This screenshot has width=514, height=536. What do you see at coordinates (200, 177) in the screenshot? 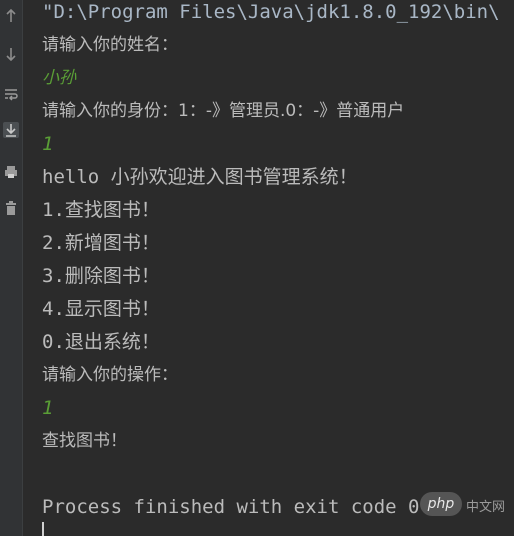
I see `output-line: hello 小孙欢迎进入图书管理系统！` at bounding box center [200, 177].